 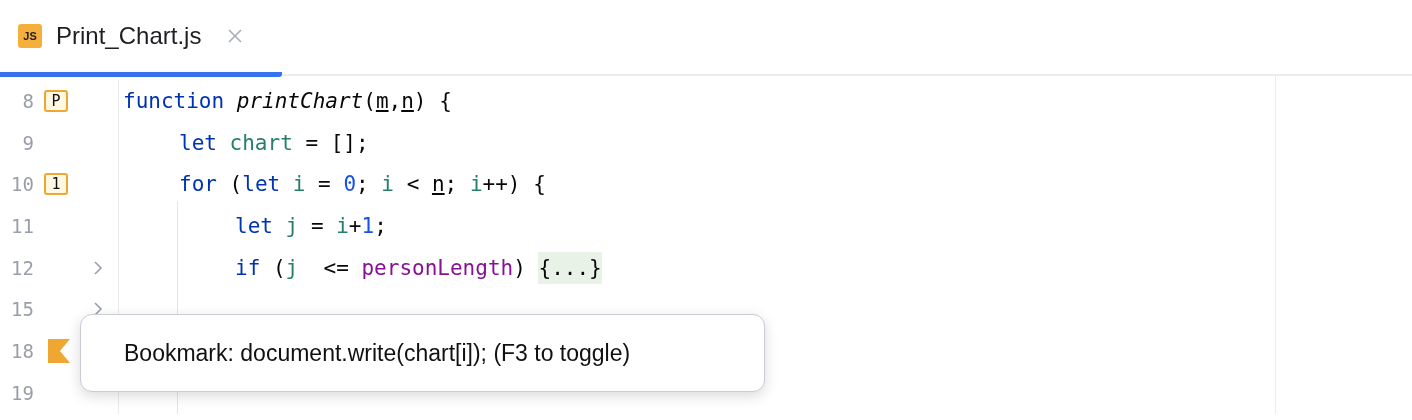 What do you see at coordinates (362, 184) in the screenshot?
I see `code-line: for (let i = 0; i < n; i++) {` at bounding box center [362, 184].